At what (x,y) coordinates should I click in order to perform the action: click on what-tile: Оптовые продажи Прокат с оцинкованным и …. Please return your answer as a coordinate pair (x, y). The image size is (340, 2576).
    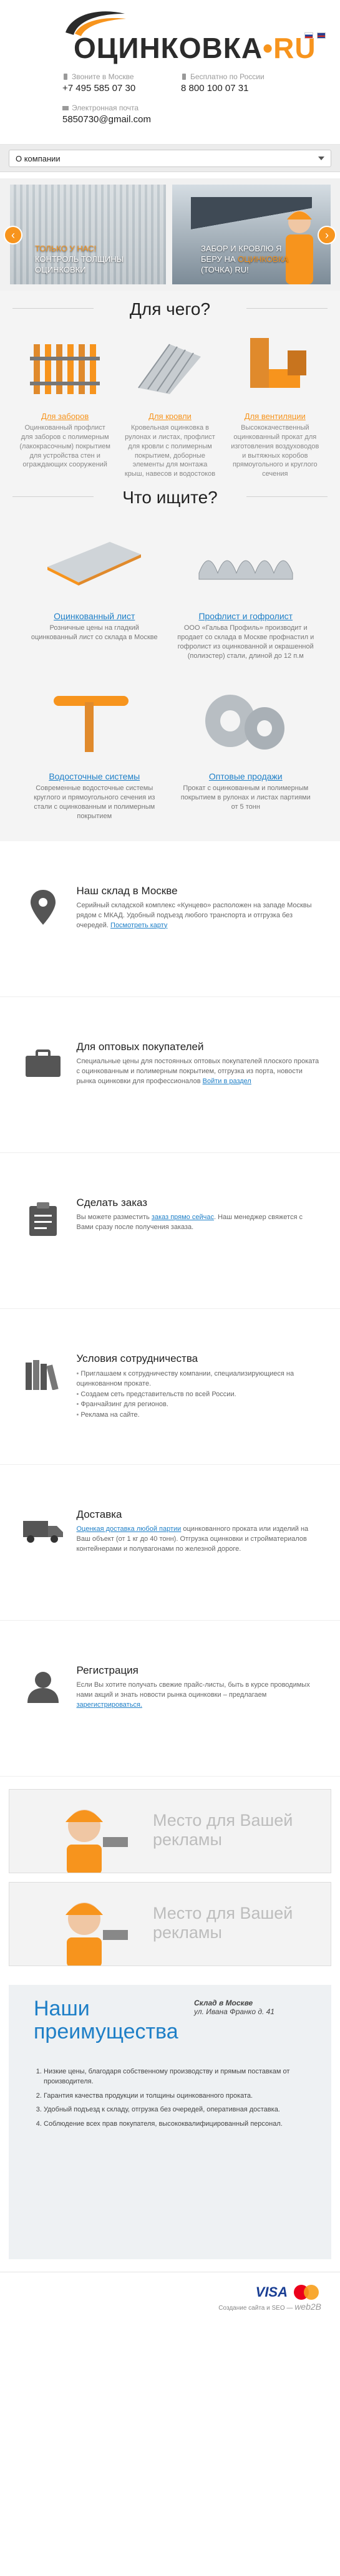
    Looking at the image, I should click on (246, 747).